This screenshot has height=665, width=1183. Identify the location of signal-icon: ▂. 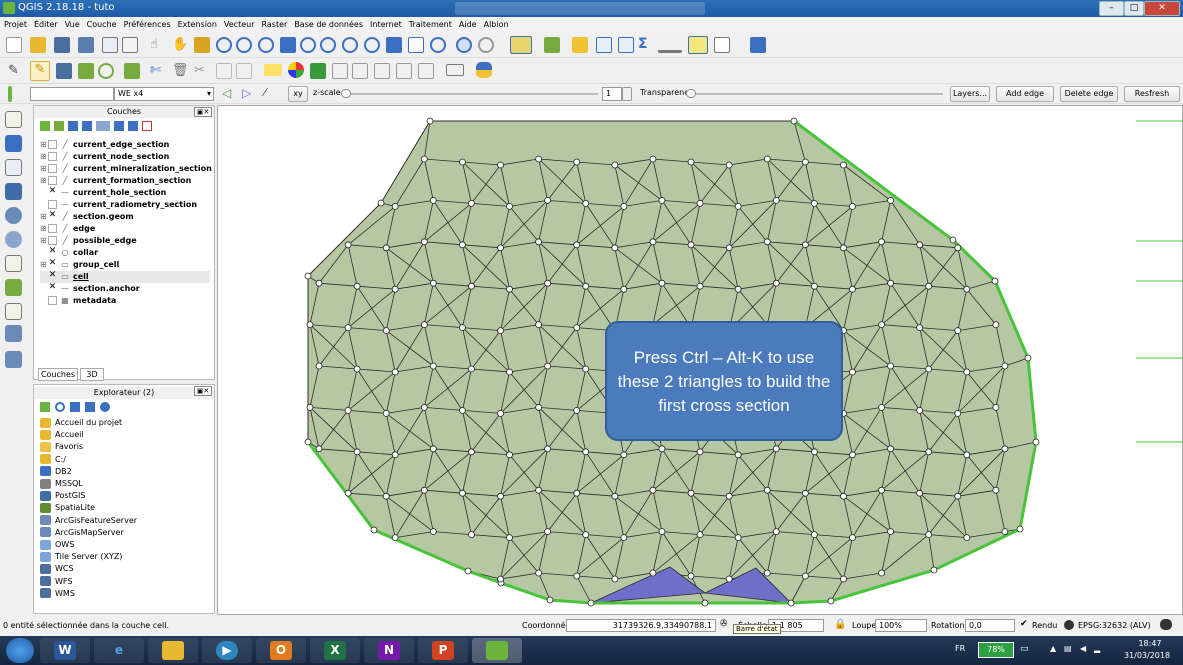
(1097, 648).